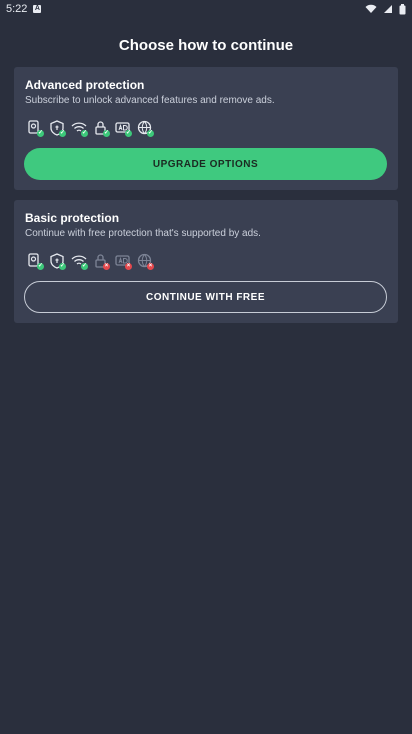  Describe the element at coordinates (123, 261) in the screenshot. I see `ad-block-icon: ×` at that location.